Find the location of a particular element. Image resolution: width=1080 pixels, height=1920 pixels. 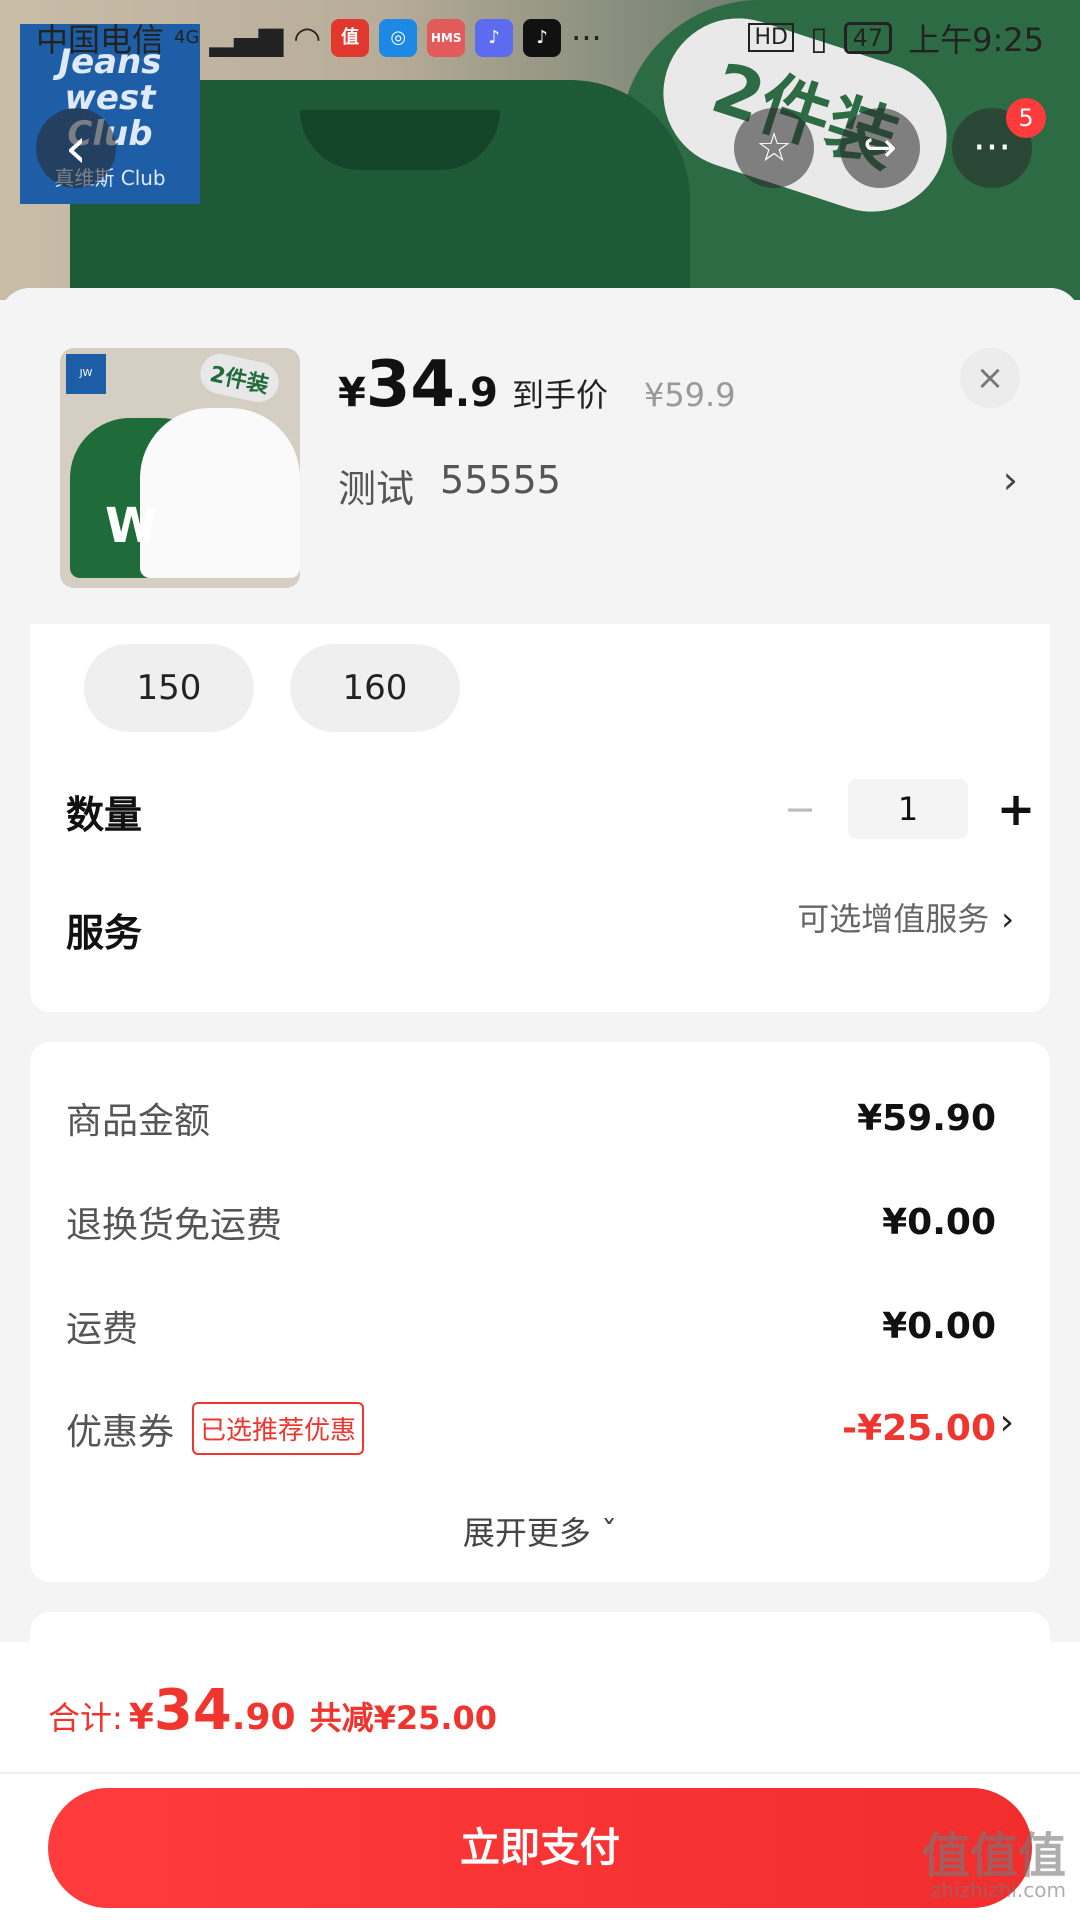

more-icon: ··· is located at coordinates (992, 148).